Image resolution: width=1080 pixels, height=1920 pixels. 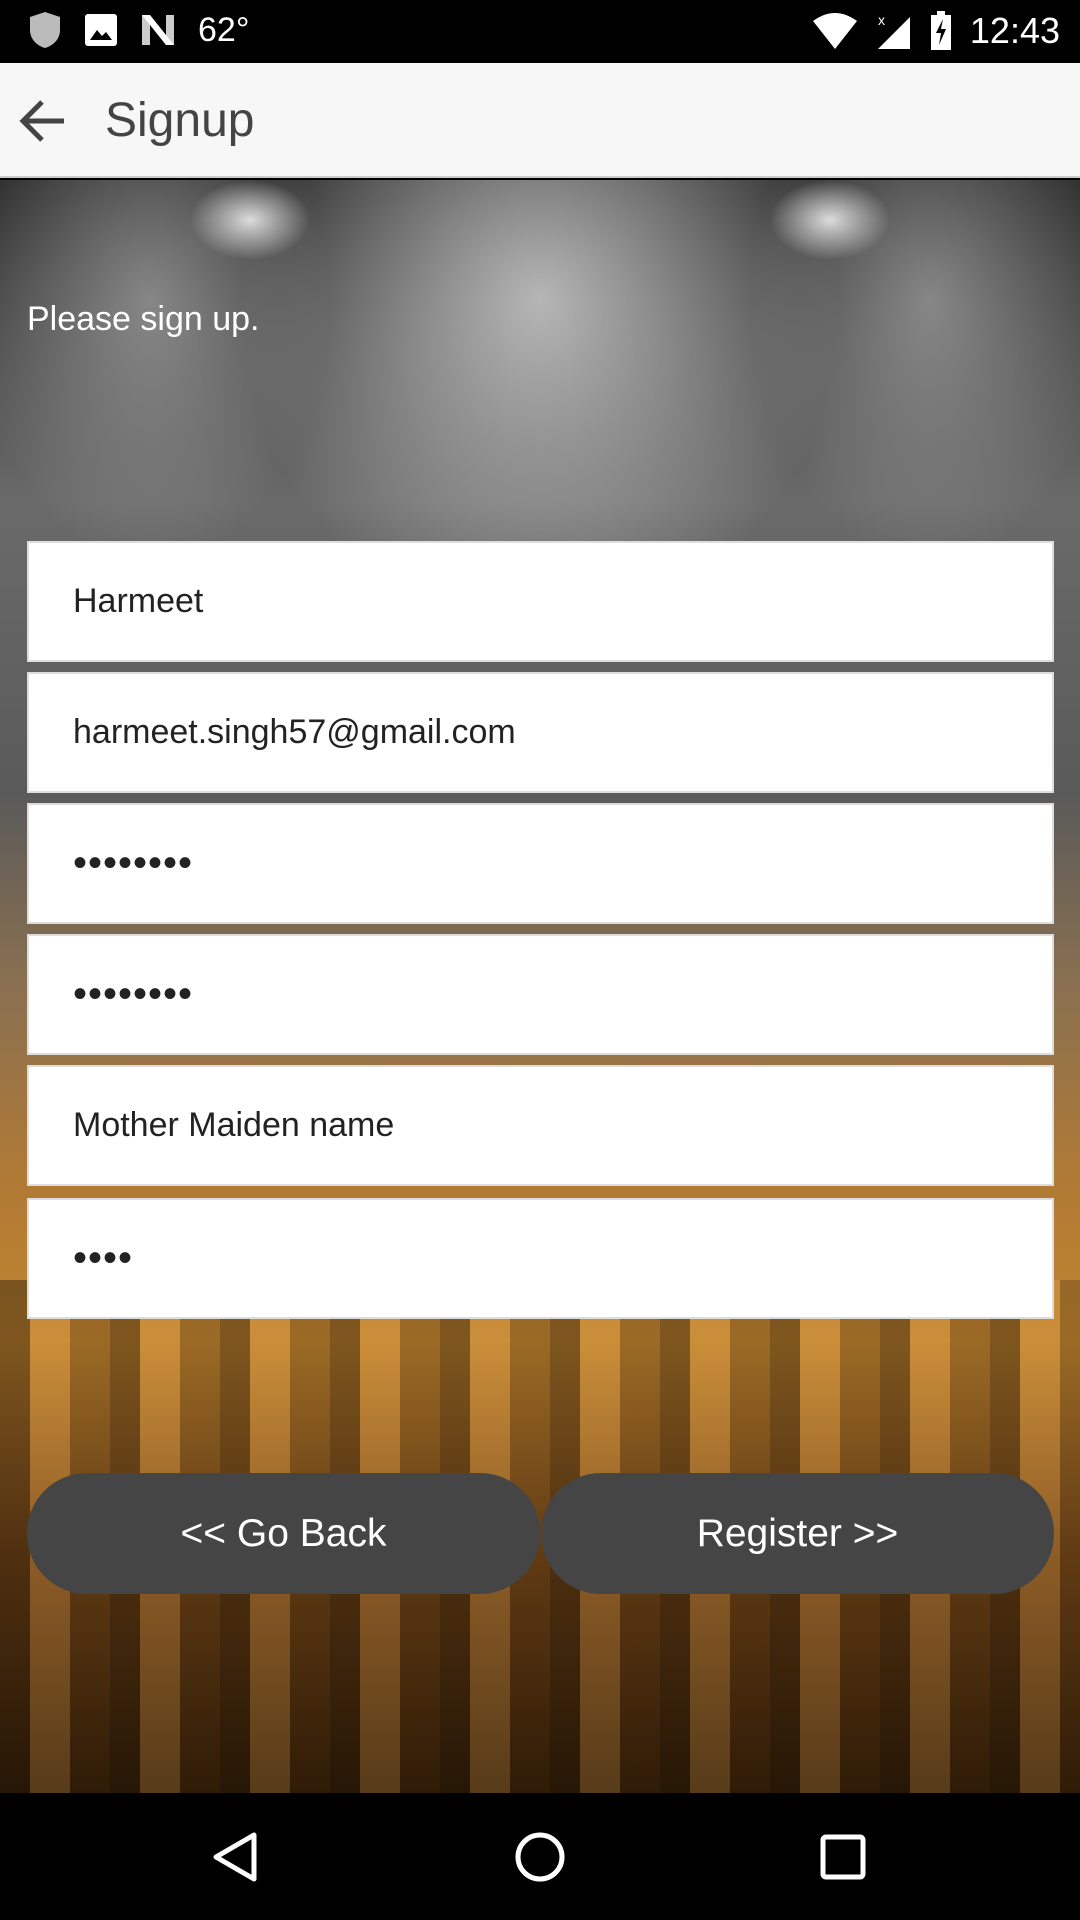 I want to click on nav-home-icon, so click(x=540, y=1859).